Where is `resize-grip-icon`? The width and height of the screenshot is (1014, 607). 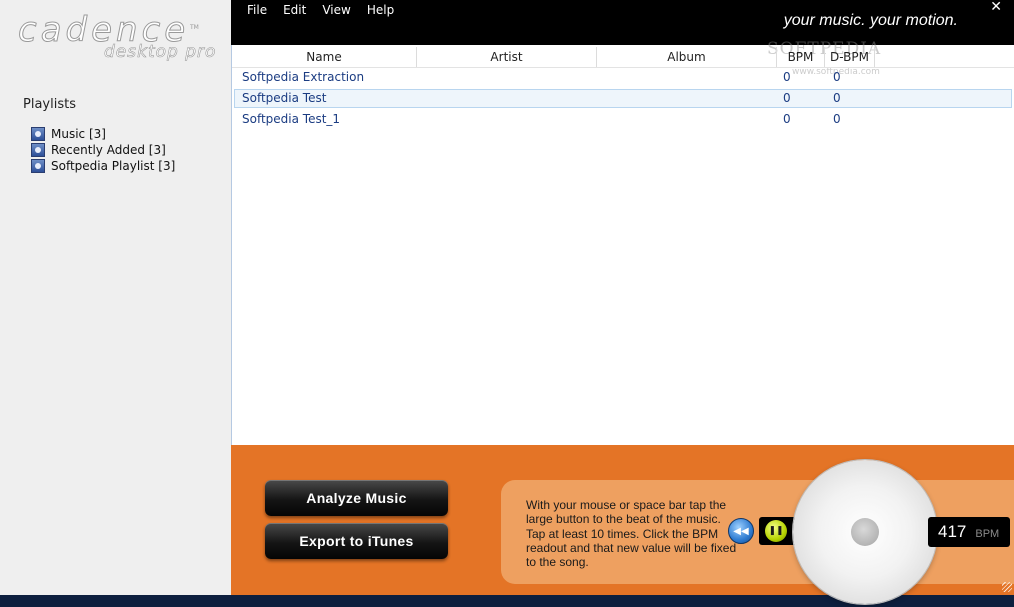
resize-grip-icon is located at coordinates (1007, 587).